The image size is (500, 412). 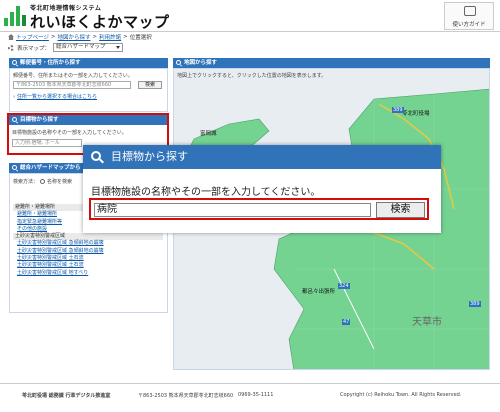 I want to click on office-label: 苓北町役場, so click(x=416, y=114).